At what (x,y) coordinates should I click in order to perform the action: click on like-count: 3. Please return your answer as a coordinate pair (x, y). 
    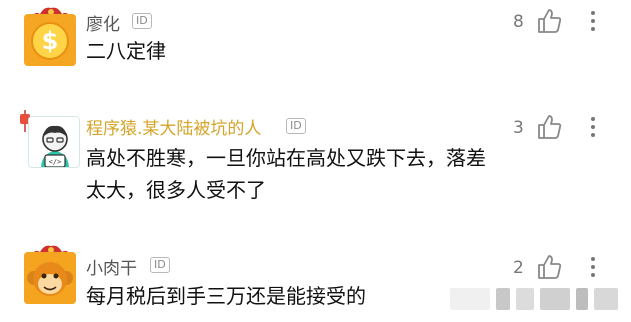
    Looking at the image, I should click on (518, 128).